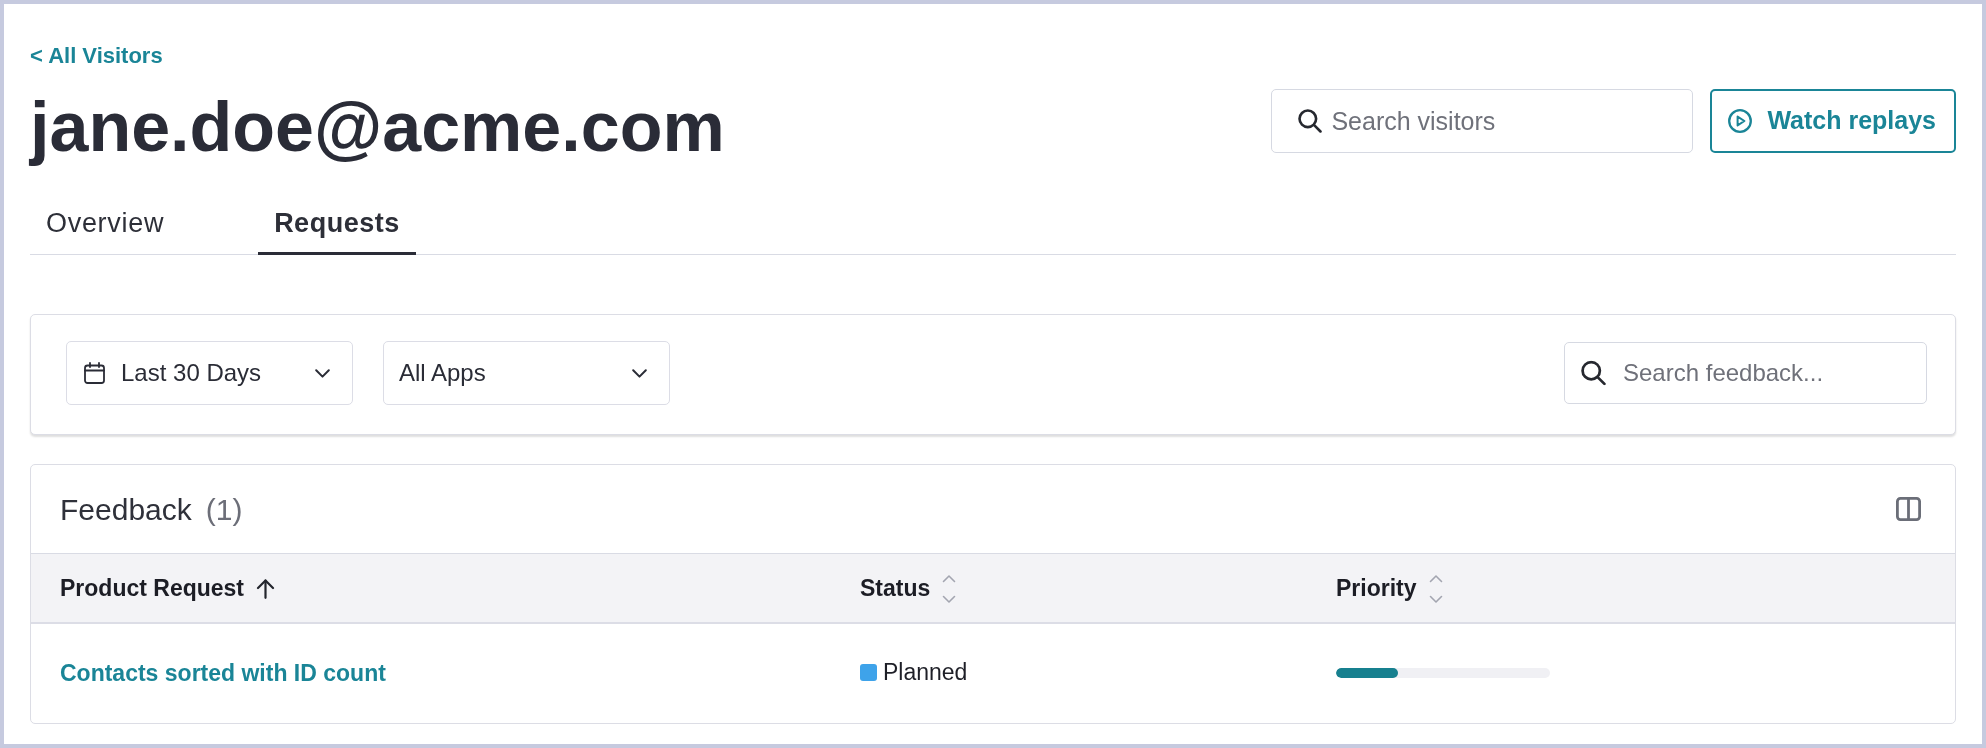  I want to click on watch-replays-button: Watch replays, so click(1833, 121).